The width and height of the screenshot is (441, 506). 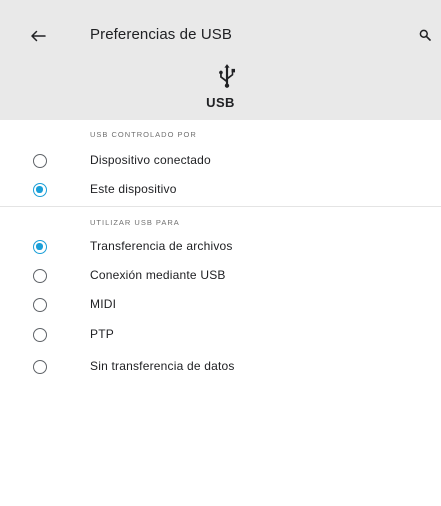 What do you see at coordinates (103, 304) in the screenshot?
I see `option-label: MIDI` at bounding box center [103, 304].